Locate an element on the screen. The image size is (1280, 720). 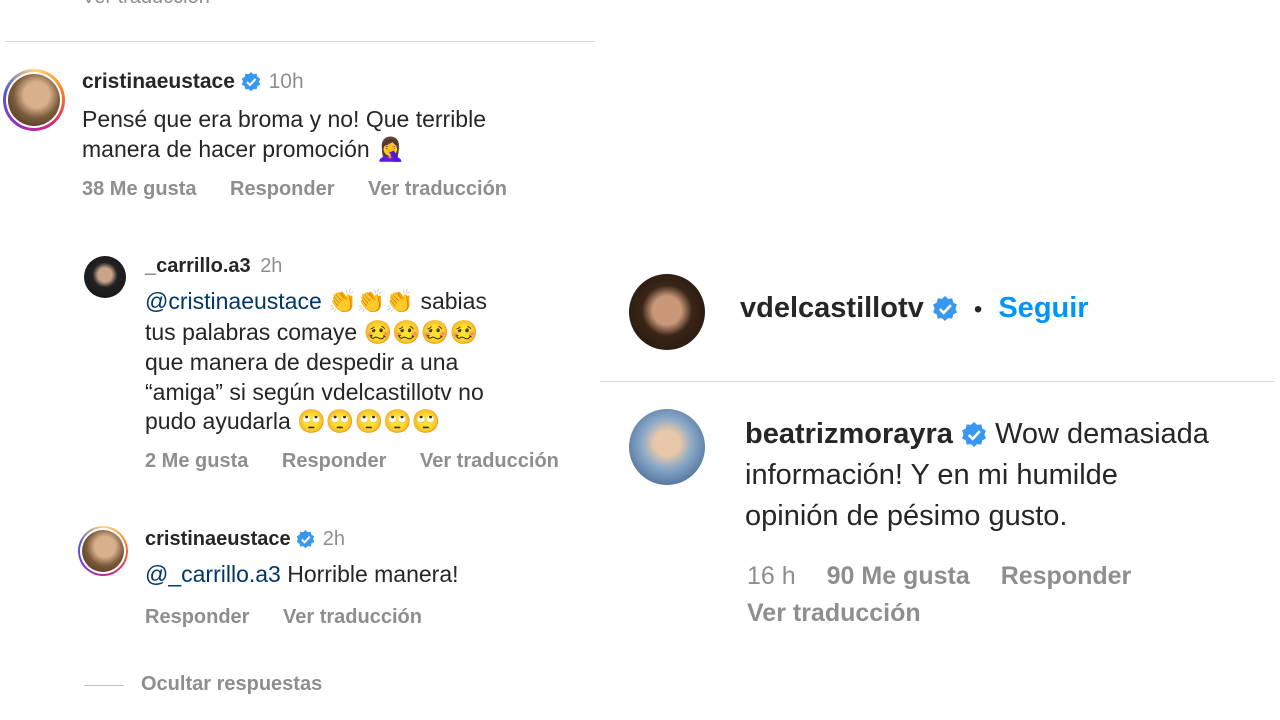
clapping-hands-emoji-icon: 👏👏👏 is located at coordinates (371, 302).